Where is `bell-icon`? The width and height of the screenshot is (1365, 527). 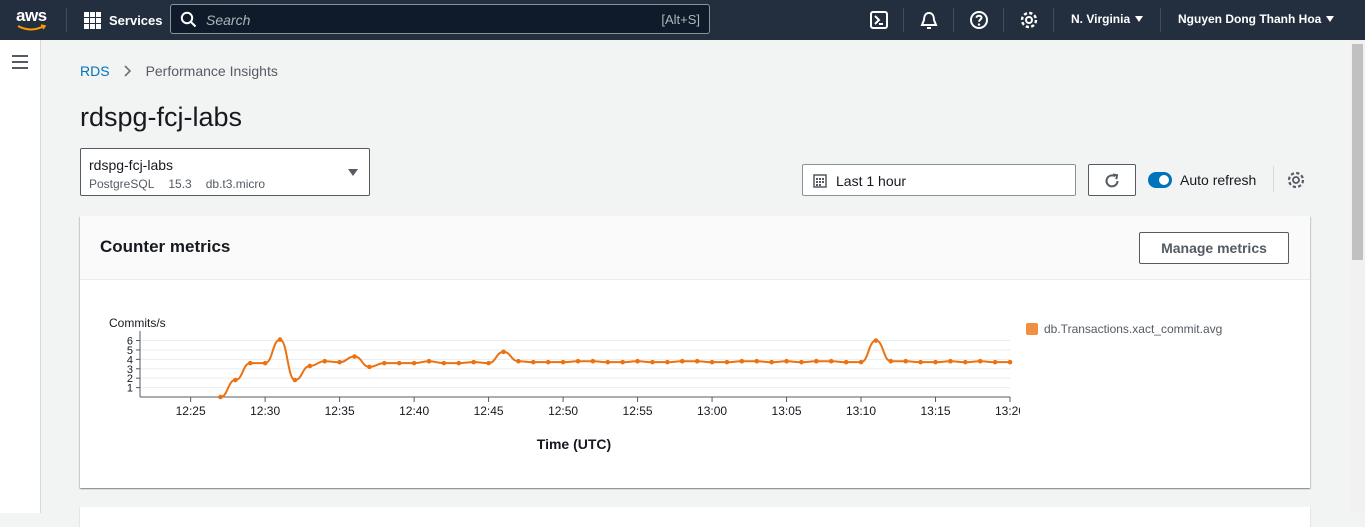 bell-icon is located at coordinates (929, 20).